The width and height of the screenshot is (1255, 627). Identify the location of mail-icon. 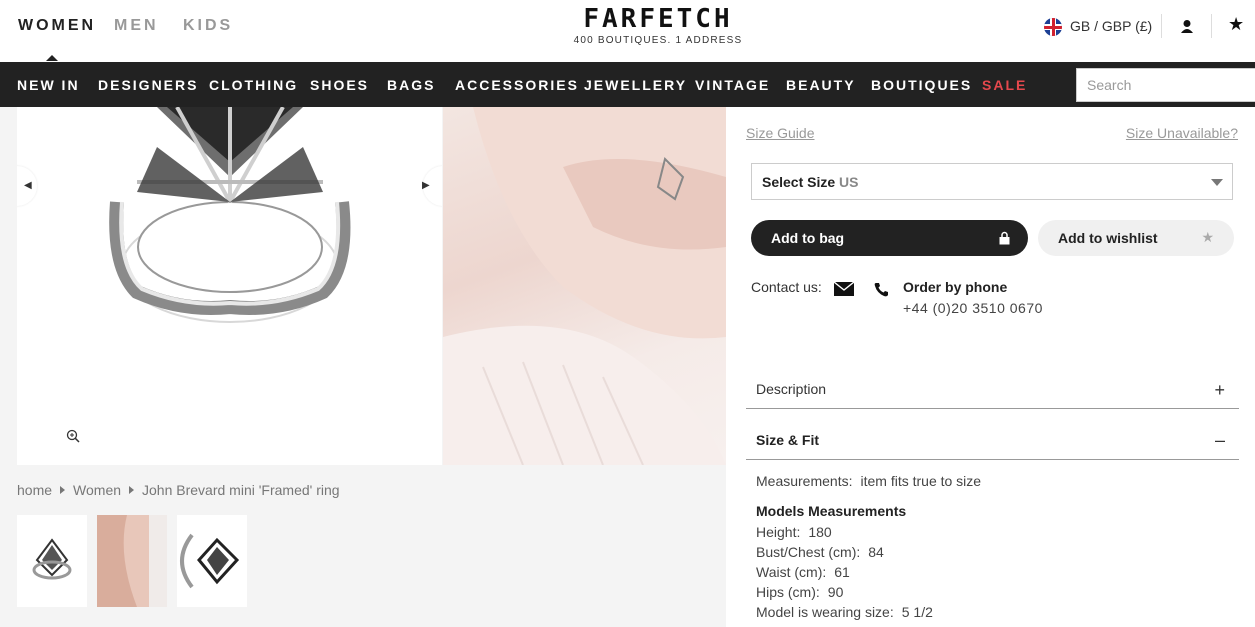
(844, 289).